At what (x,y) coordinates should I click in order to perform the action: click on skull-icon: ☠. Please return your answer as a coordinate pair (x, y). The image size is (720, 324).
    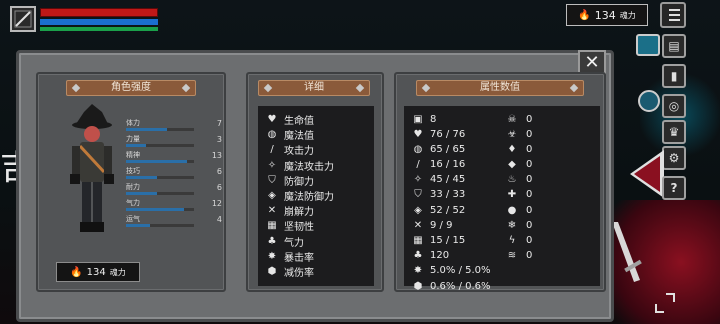
    Looking at the image, I should click on (512, 119).